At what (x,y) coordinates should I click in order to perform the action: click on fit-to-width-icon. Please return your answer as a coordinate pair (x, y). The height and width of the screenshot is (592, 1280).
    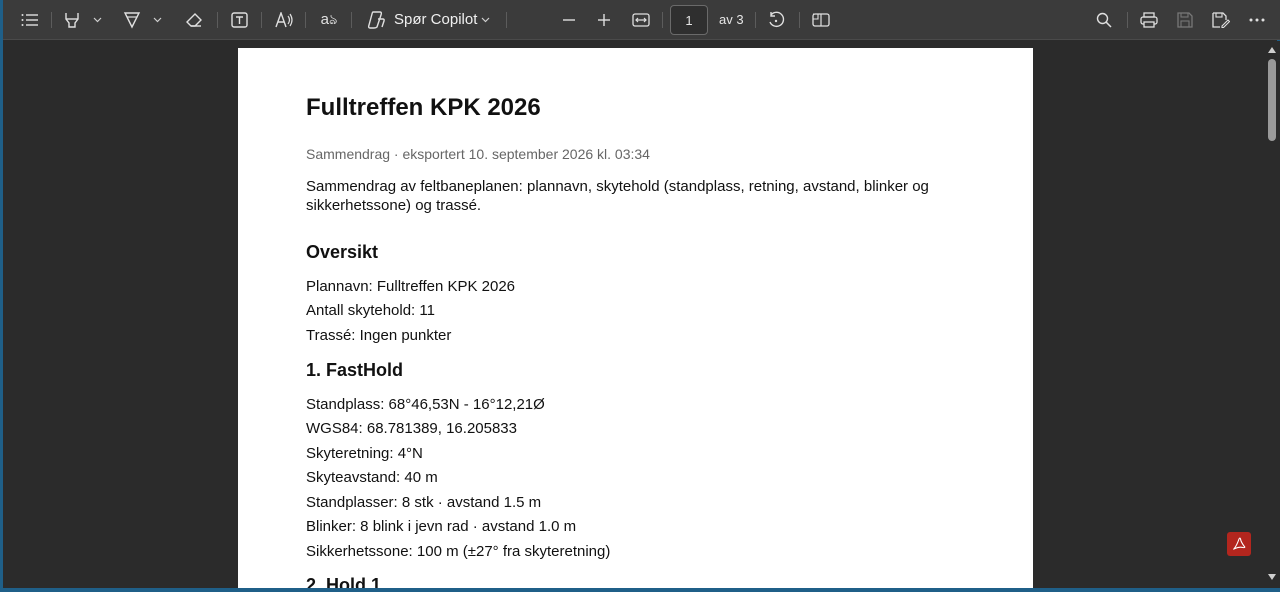
    Looking at the image, I should click on (641, 20).